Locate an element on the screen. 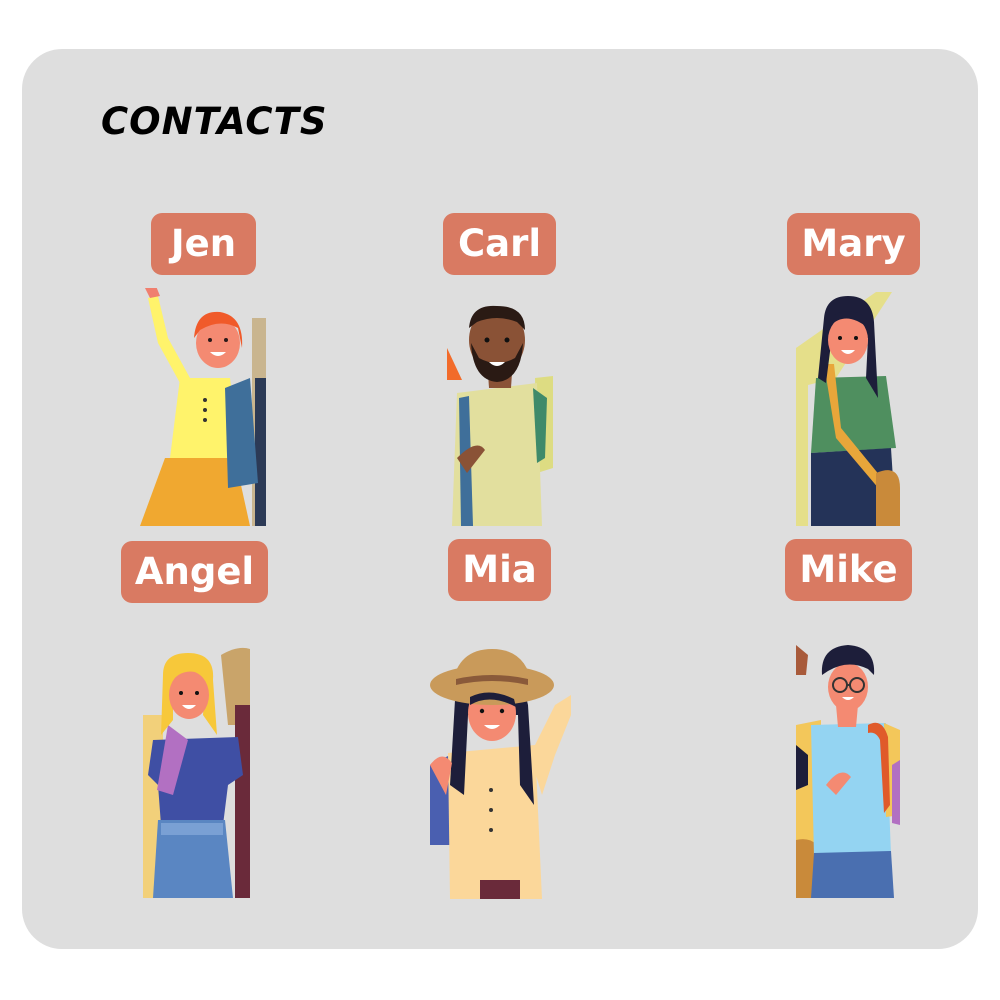  contact-name-jen: Jen is located at coordinates (203, 244).